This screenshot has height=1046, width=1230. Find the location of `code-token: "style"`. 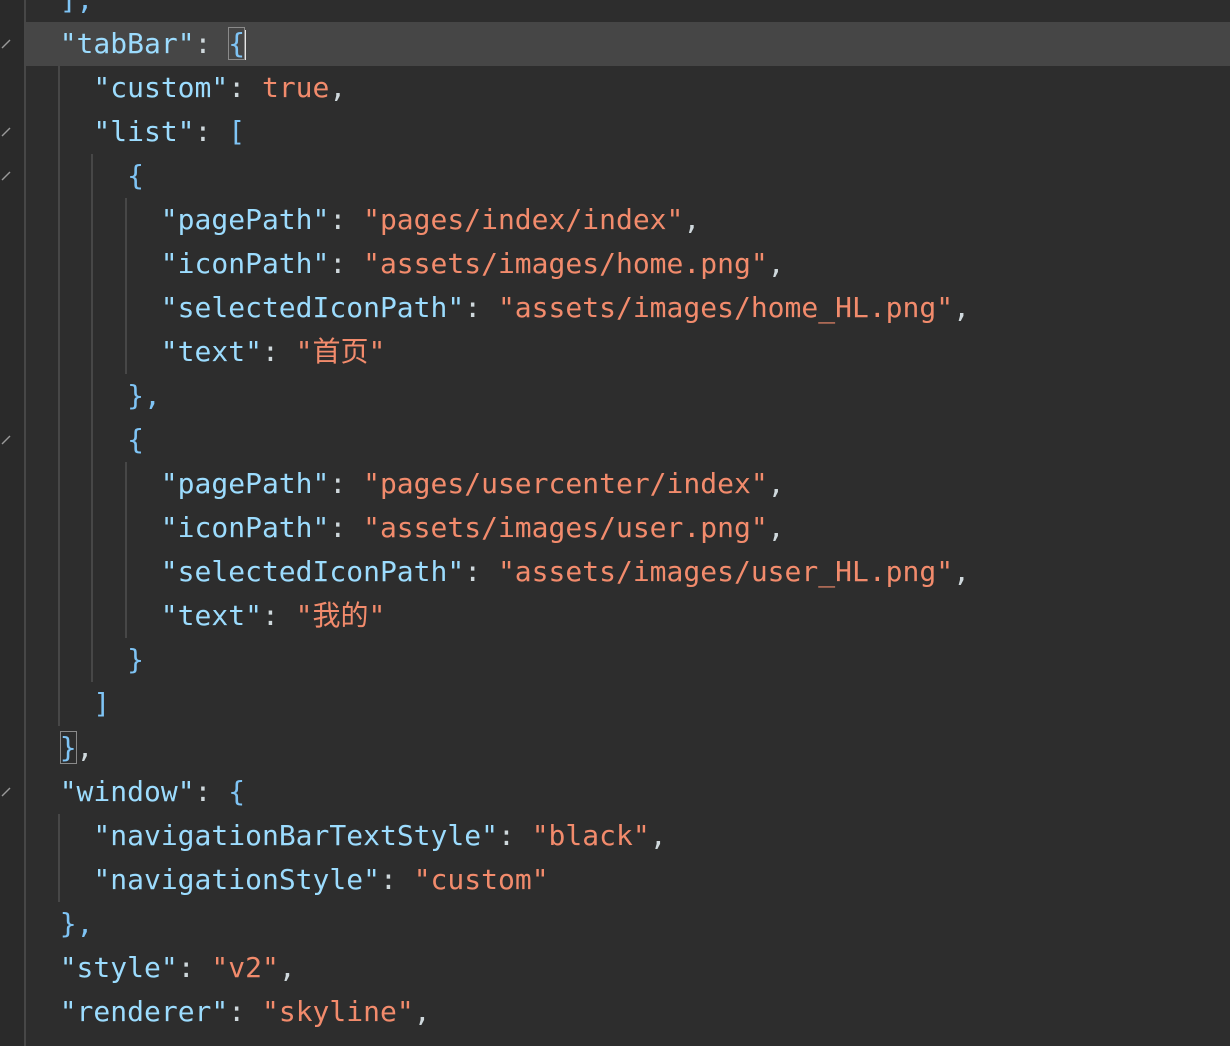

code-token: "style" is located at coordinates (118, 967).